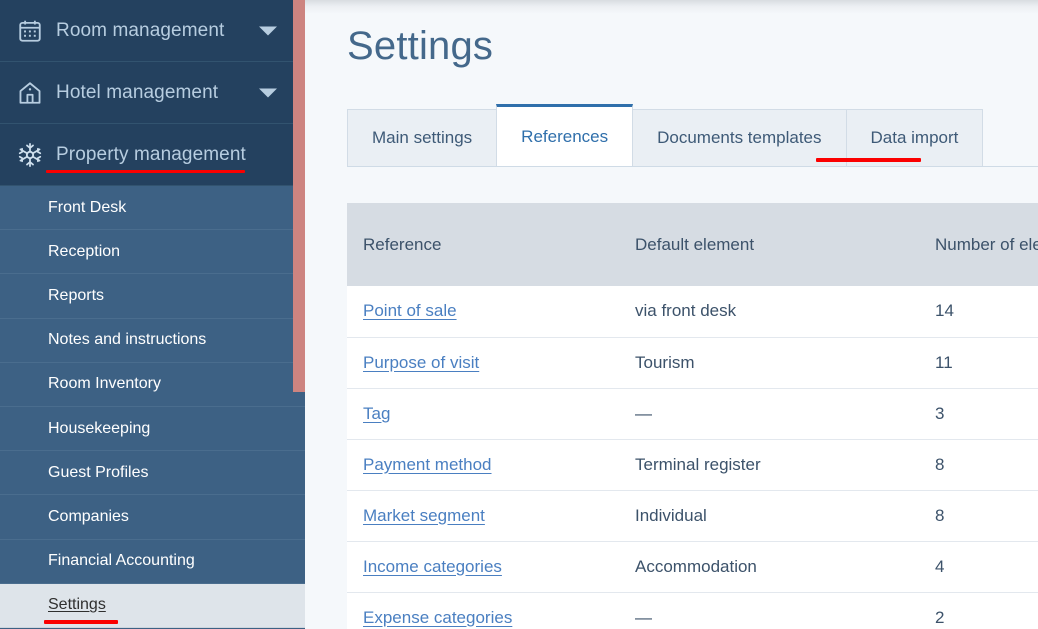 This screenshot has height=629, width=1038. What do you see at coordinates (769, 465) in the screenshot?
I see `cell-default-element: Terminal register` at bounding box center [769, 465].